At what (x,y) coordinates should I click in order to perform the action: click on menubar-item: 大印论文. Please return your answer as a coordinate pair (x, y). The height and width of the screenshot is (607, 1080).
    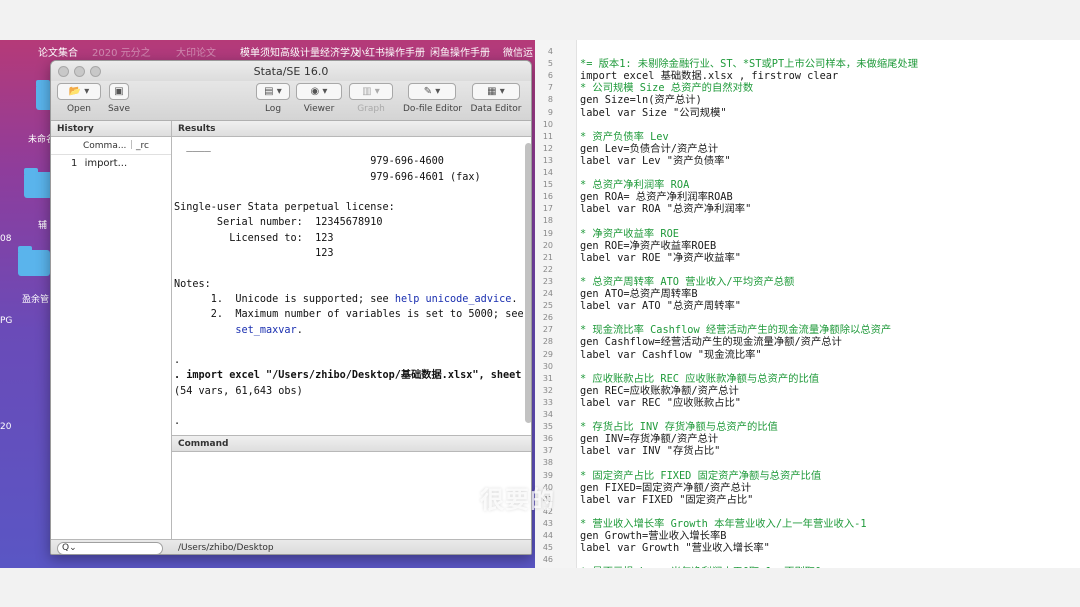
    Looking at the image, I should click on (196, 51).